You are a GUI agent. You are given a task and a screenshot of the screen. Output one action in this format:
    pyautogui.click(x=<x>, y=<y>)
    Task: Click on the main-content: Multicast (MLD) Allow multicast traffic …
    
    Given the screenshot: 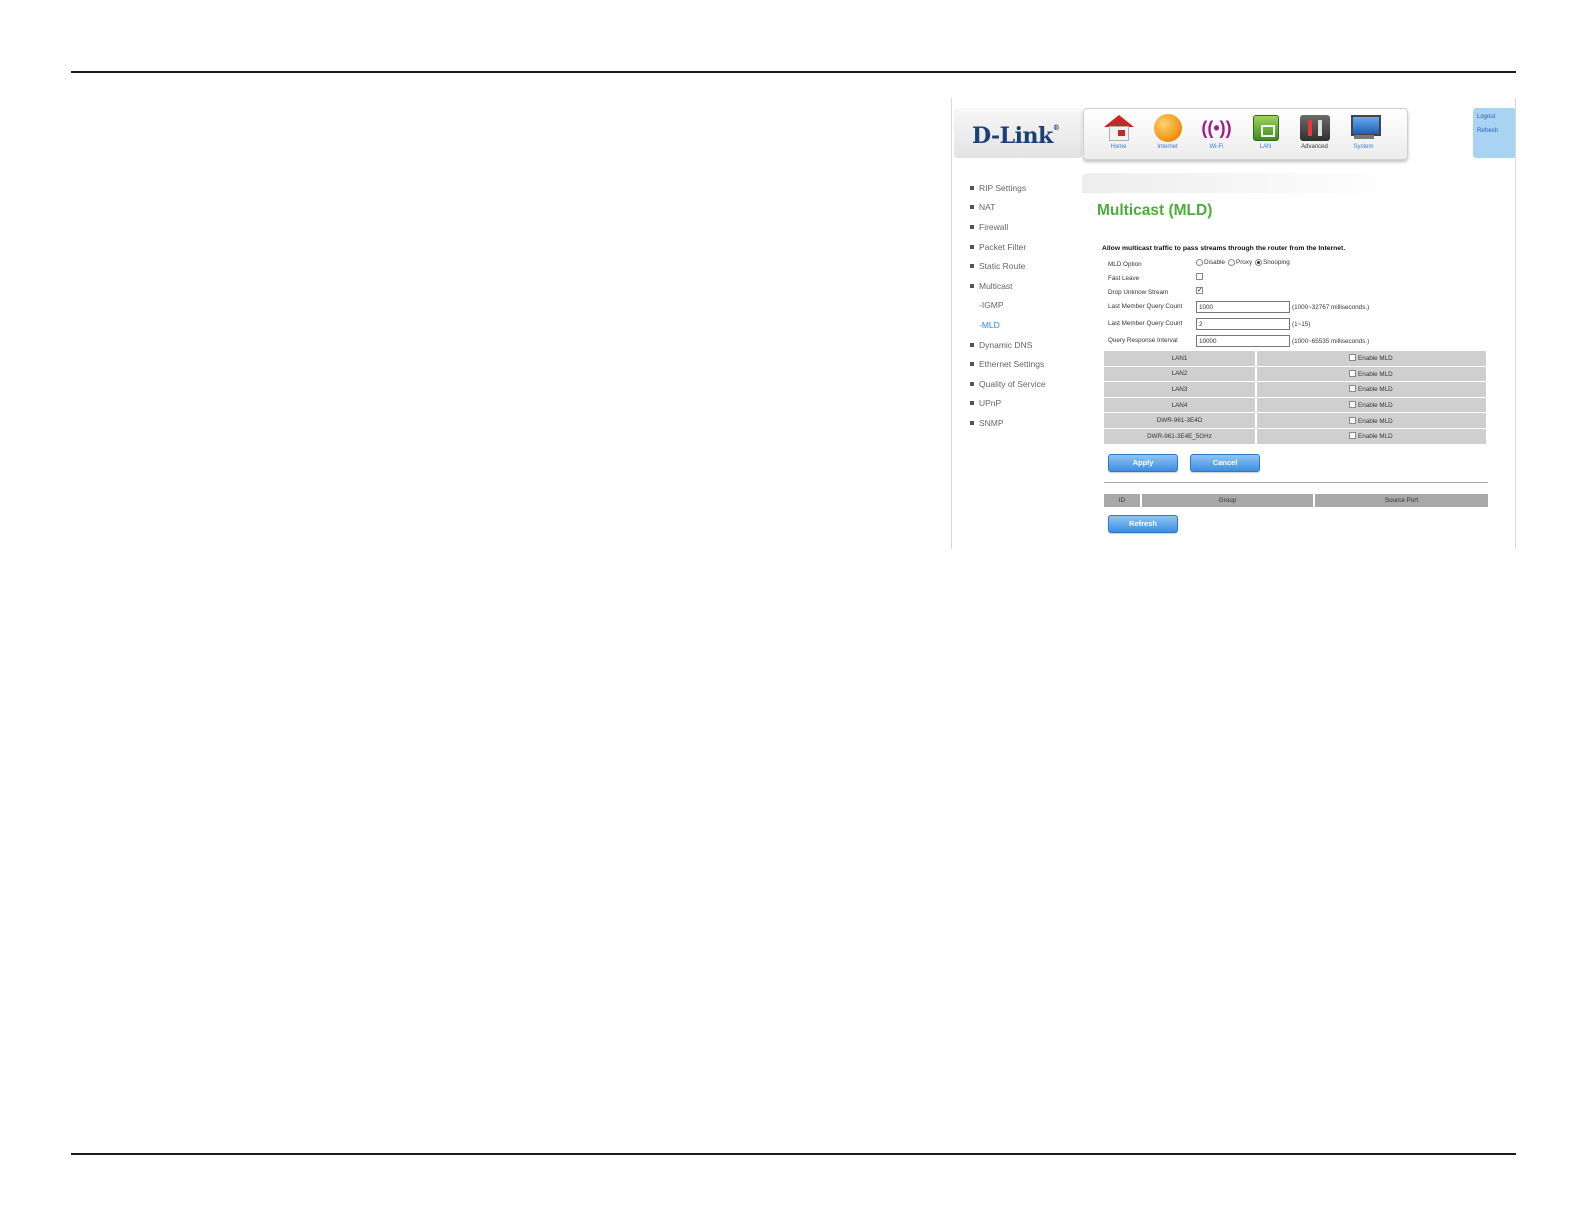 What is the action you would take?
    pyautogui.click(x=1297, y=274)
    